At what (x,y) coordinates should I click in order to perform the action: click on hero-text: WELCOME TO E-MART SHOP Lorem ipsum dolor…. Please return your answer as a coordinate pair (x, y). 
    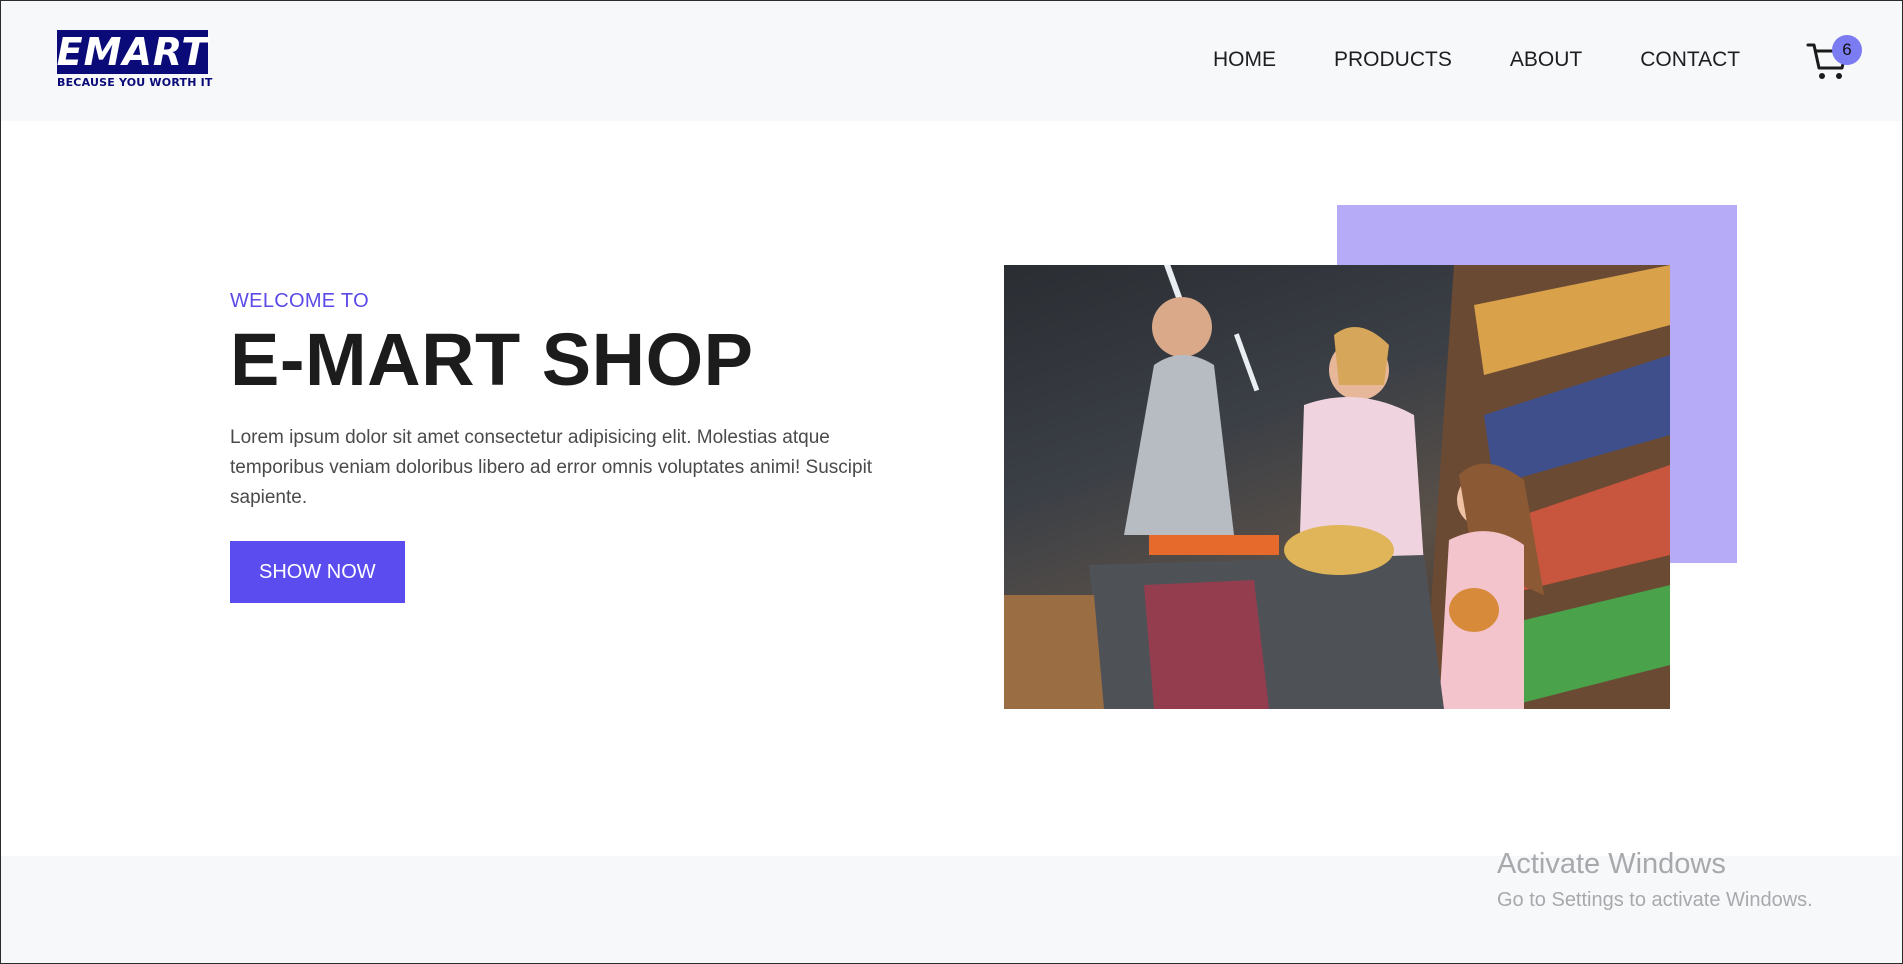
    Looking at the image, I should click on (560, 446).